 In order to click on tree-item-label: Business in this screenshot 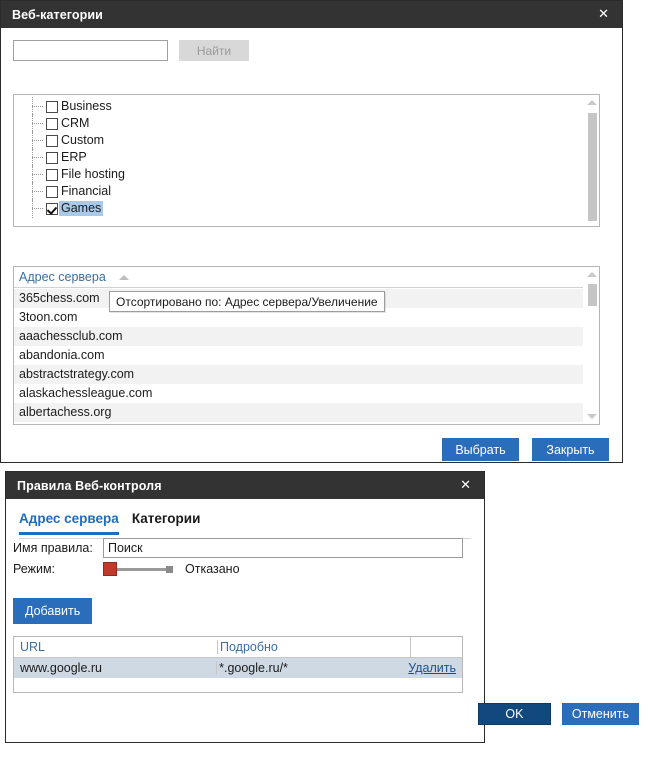, I will do `click(86, 106)`.